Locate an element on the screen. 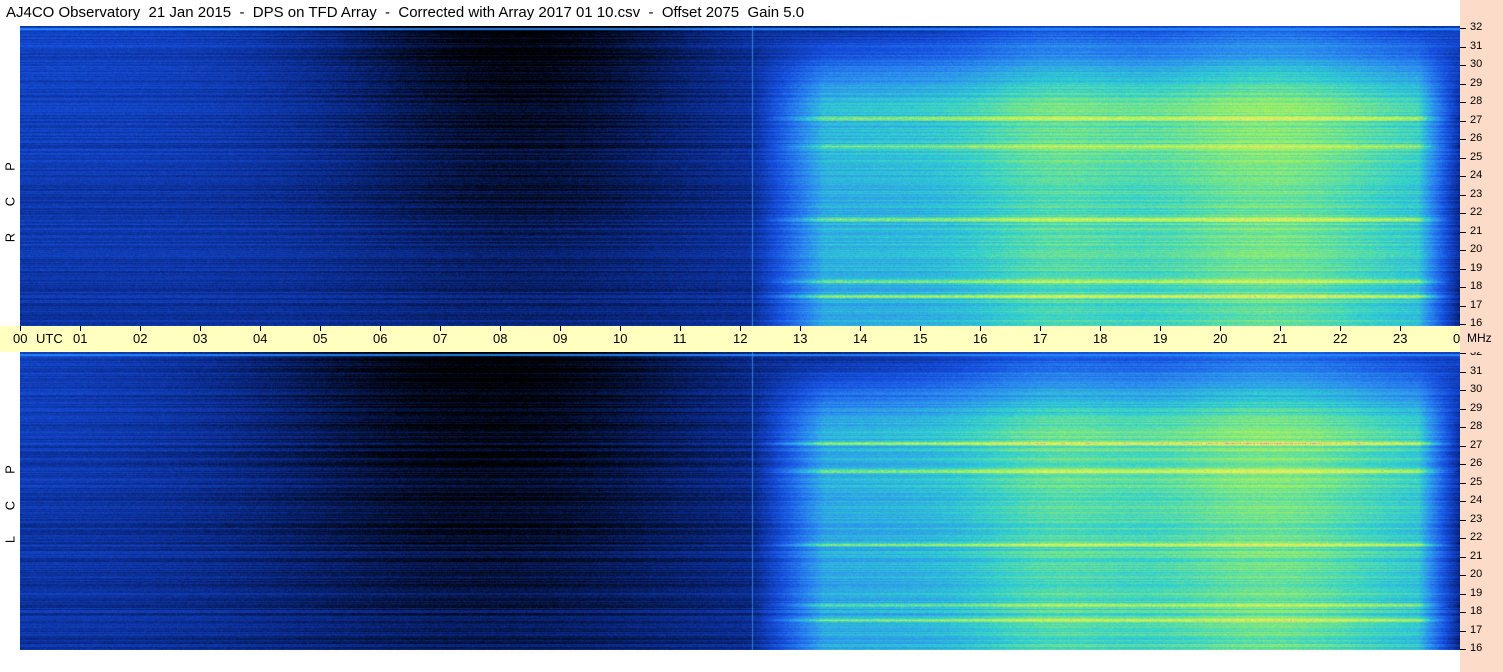 The height and width of the screenshot is (672, 1503). lcp-side-label: L C P is located at coordinates (10, 501).